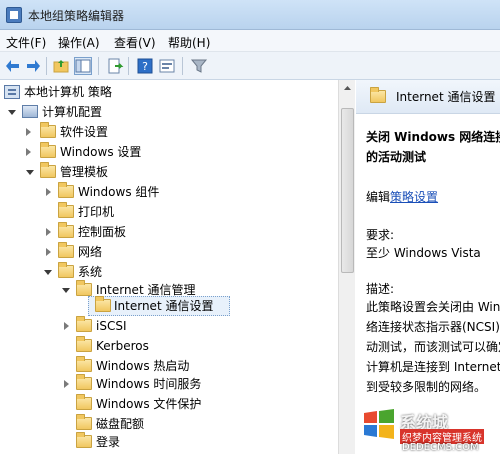 Image resolution: width=500 pixels, height=454 pixels. I want to click on up-folder-icon, so click(61, 66).